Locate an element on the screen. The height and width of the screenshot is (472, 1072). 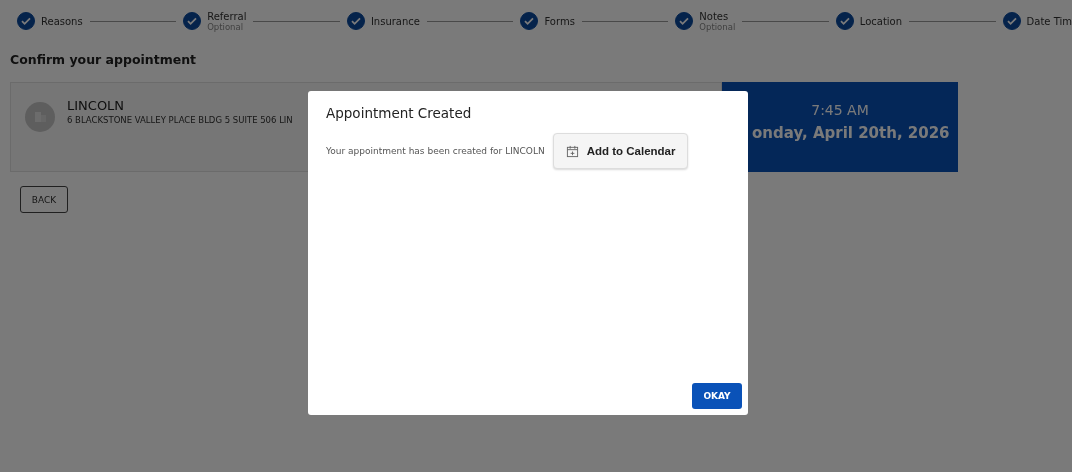
dialog-message: Your appointment has been created for LINCOLN is located at coordinates (435, 151).